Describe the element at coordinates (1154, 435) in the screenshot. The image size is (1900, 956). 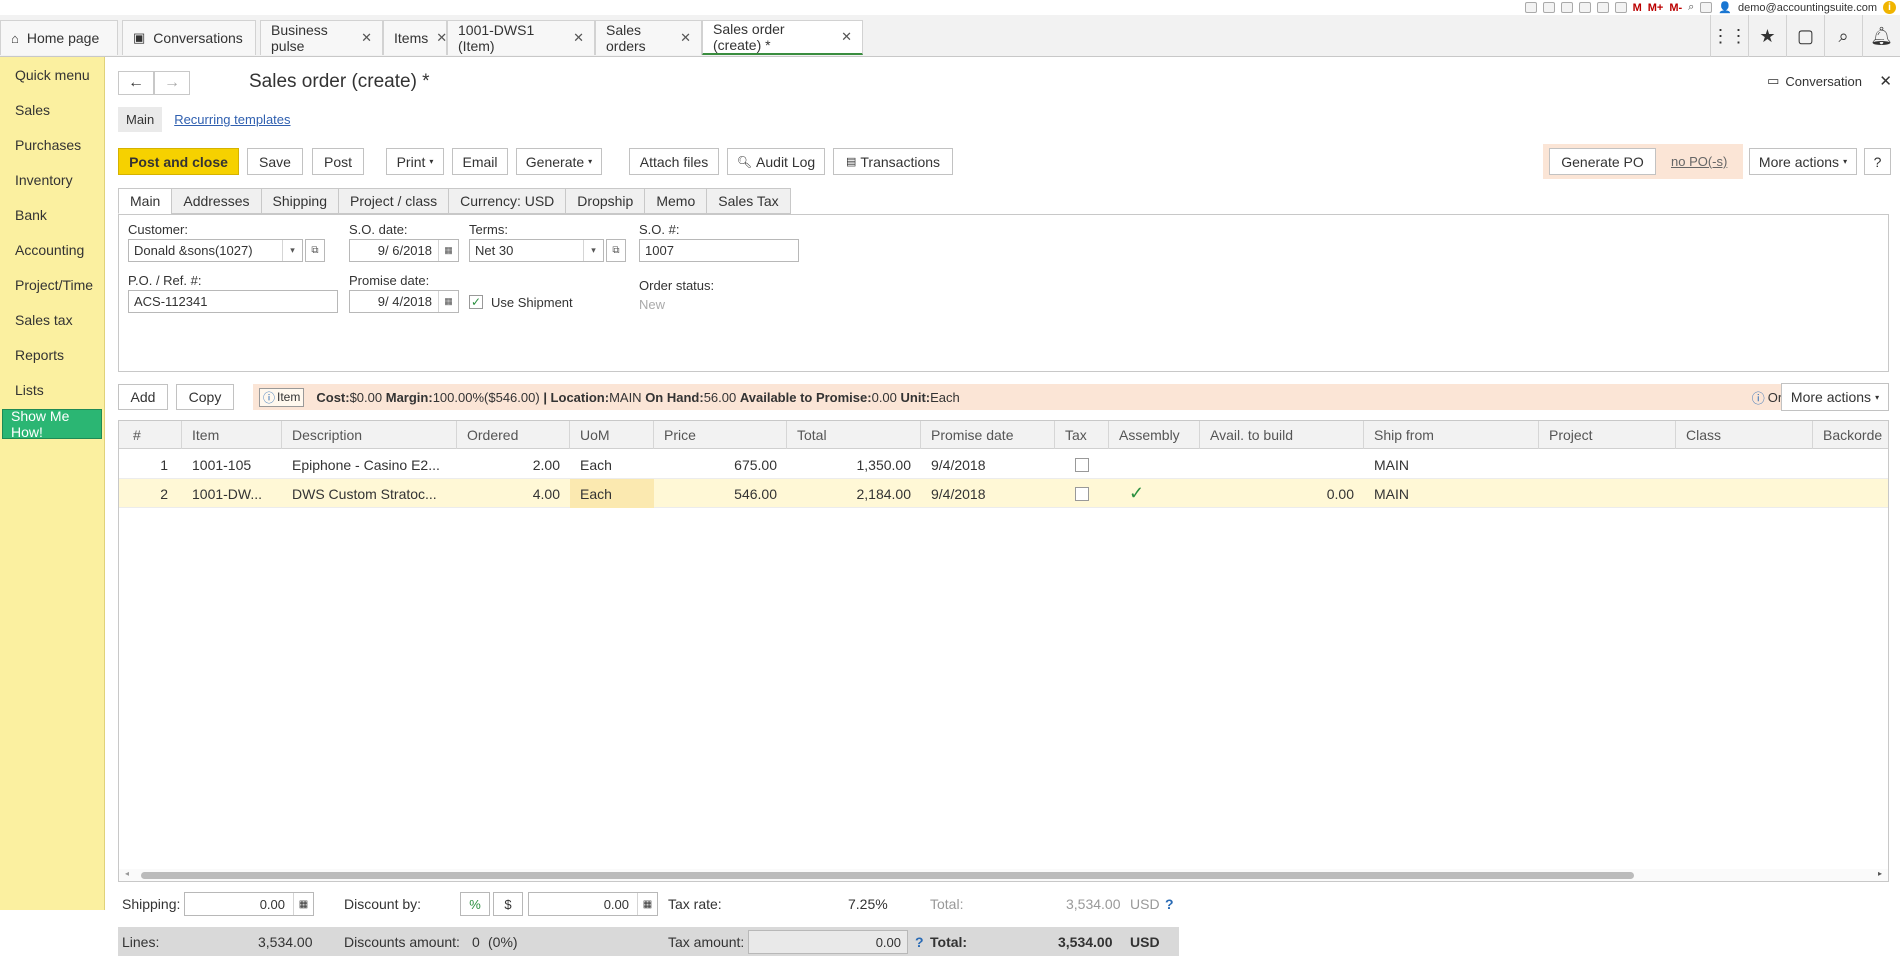
I see `col-header-assembly: Assembly` at that location.